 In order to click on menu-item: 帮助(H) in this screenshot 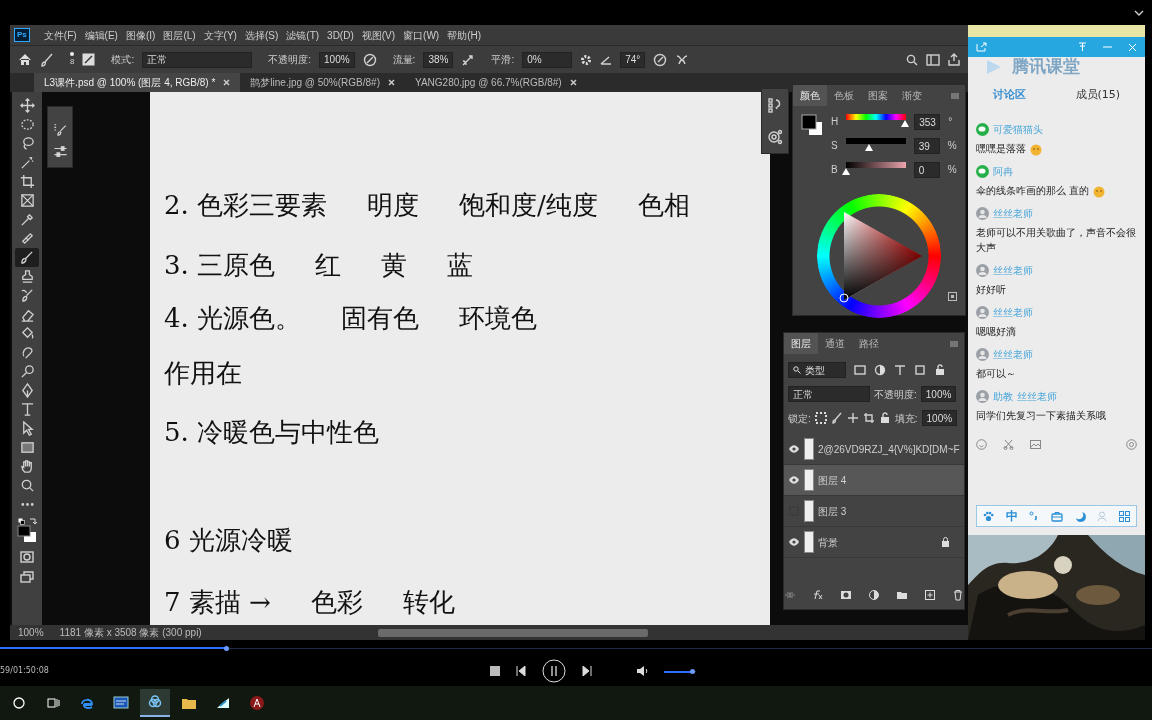, I will do `click(464, 35)`.